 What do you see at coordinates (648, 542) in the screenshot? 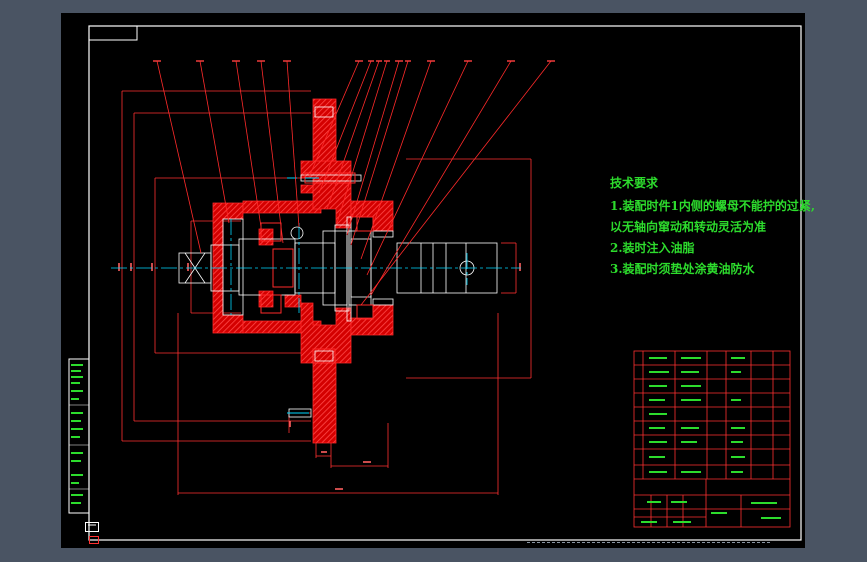
I see `status-bar-dash` at bounding box center [648, 542].